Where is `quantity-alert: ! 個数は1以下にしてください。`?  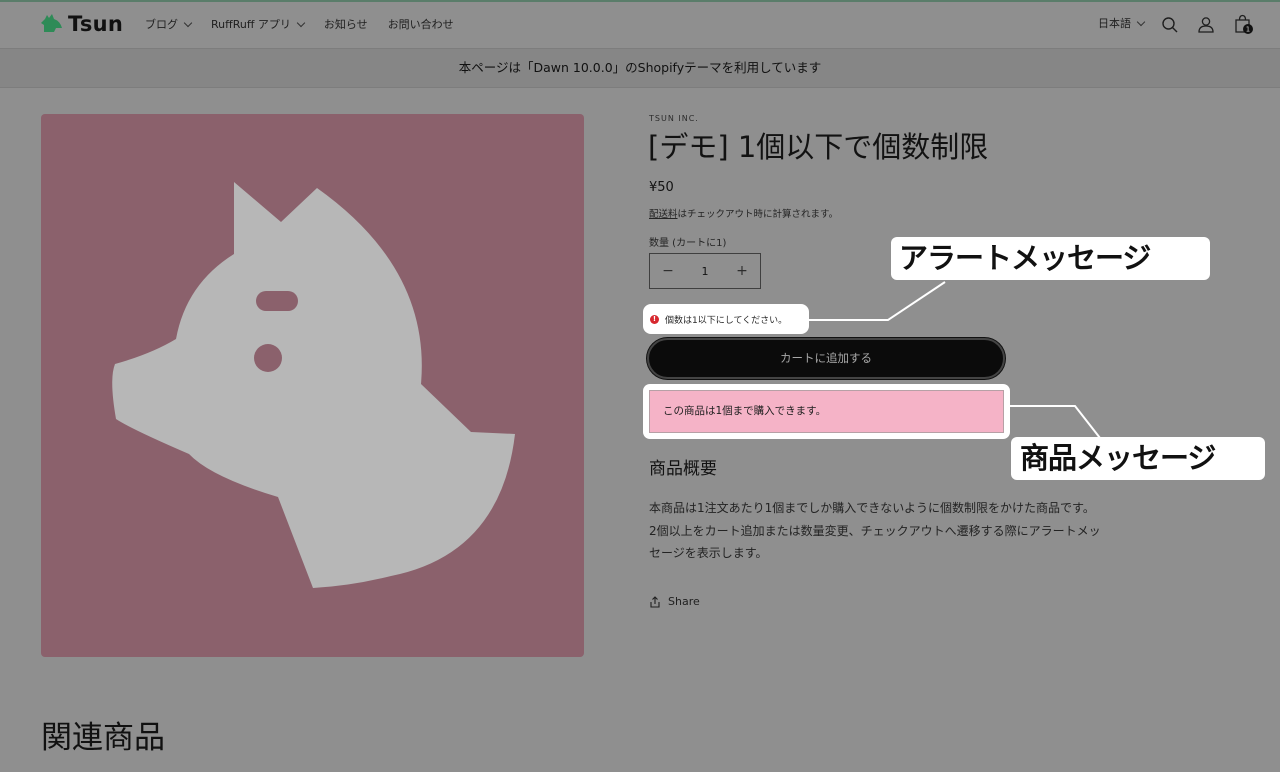
quantity-alert: ! 個数は1以下にしてください。 is located at coordinates (726, 319).